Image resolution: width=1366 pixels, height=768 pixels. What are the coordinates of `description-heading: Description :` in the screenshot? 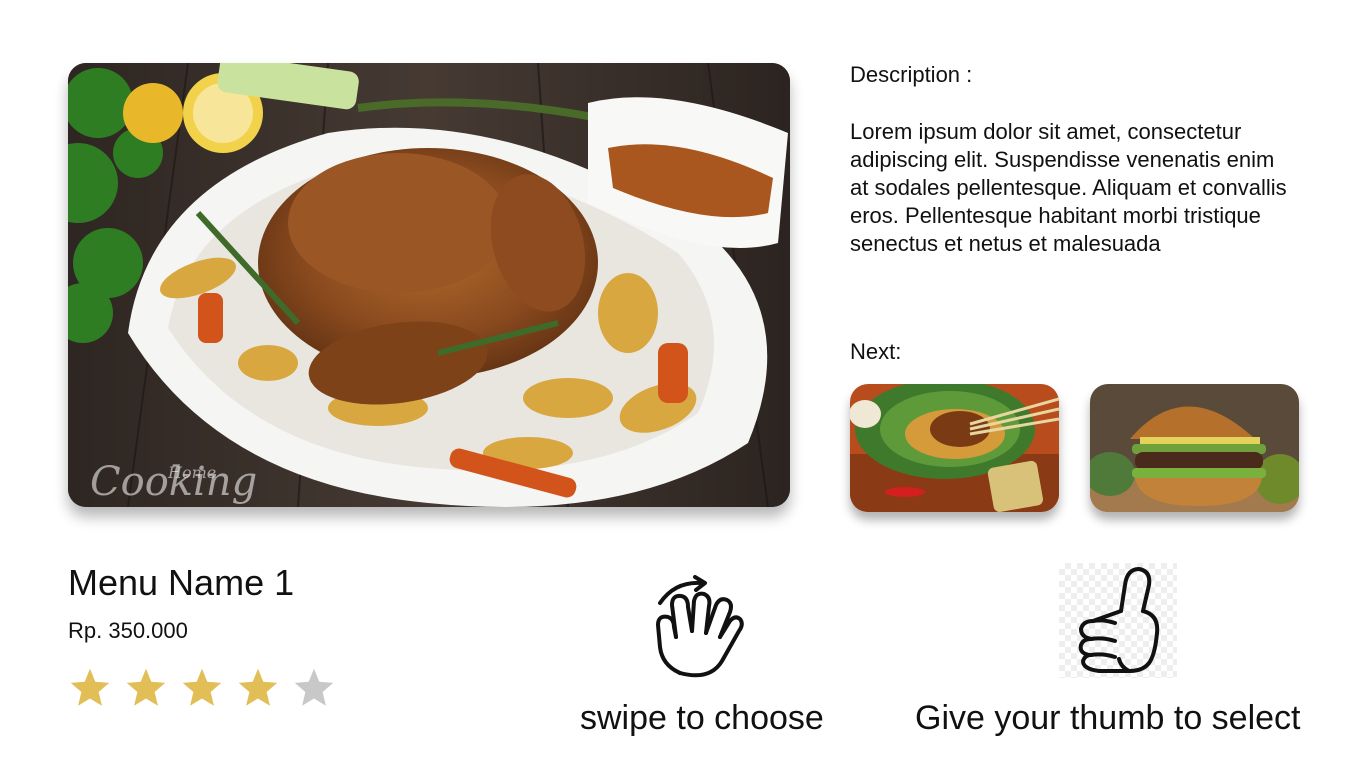 It's located at (911, 74).